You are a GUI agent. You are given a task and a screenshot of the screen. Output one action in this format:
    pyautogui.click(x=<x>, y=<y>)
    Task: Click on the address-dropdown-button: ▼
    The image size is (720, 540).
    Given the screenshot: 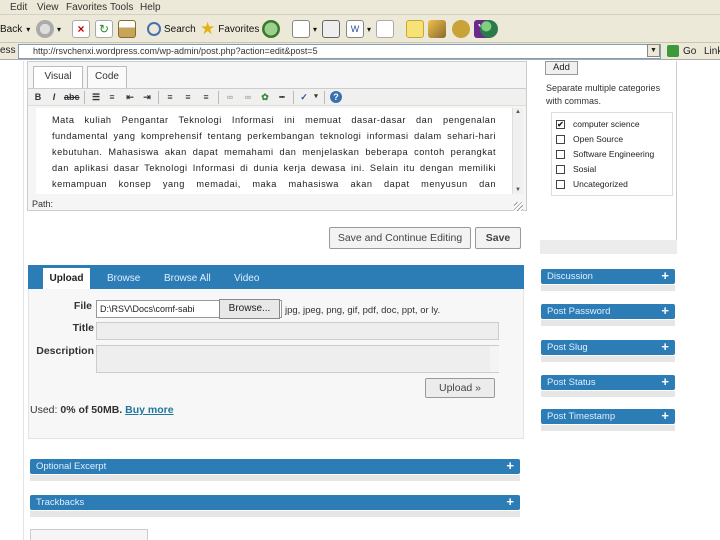 What is the action you would take?
    pyautogui.click(x=653, y=50)
    